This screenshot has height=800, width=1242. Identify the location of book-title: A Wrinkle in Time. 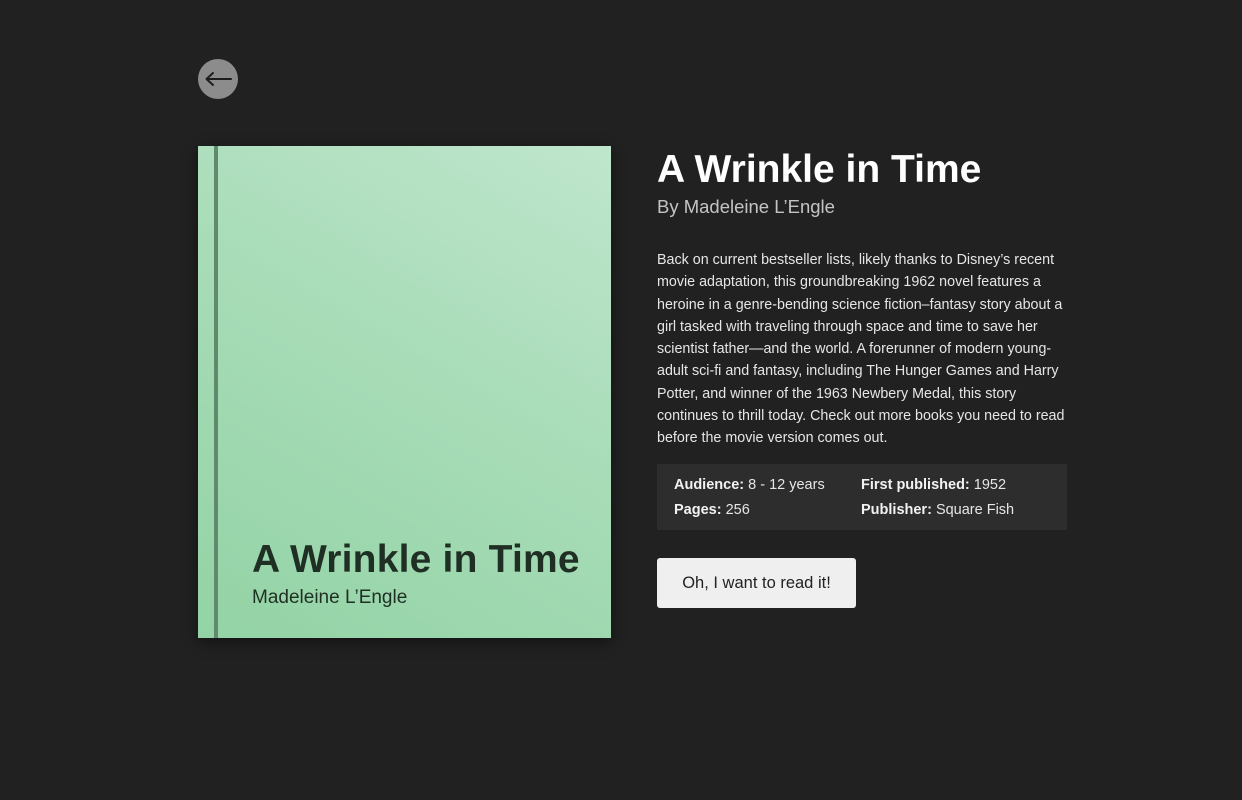
(819, 169).